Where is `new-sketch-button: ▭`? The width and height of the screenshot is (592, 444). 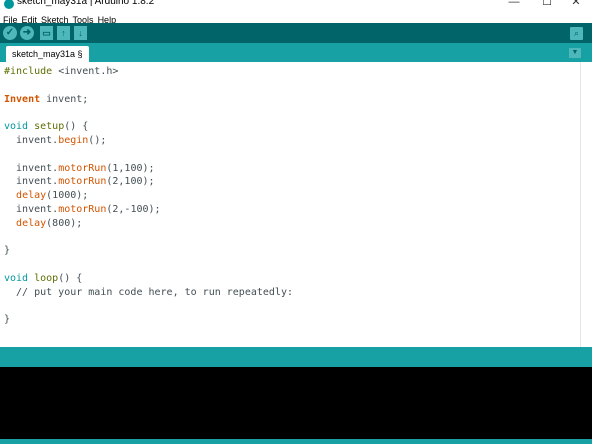
new-sketch-button: ▭ is located at coordinates (46, 33).